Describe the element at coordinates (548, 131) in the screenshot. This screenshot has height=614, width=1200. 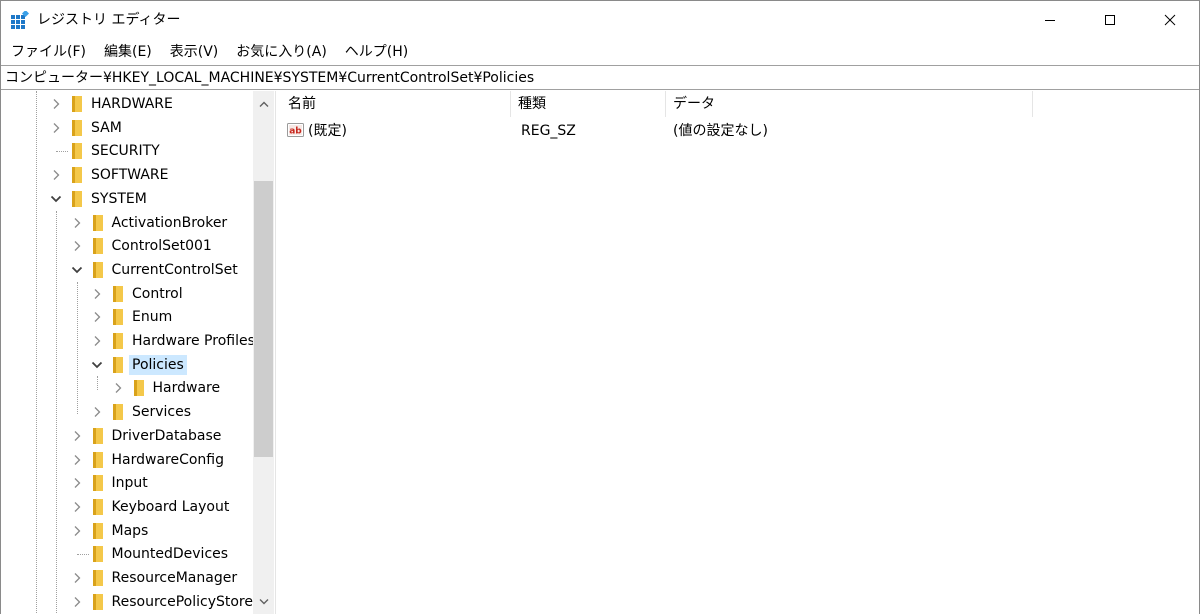
I see `value-type: REG_SZ` at that location.